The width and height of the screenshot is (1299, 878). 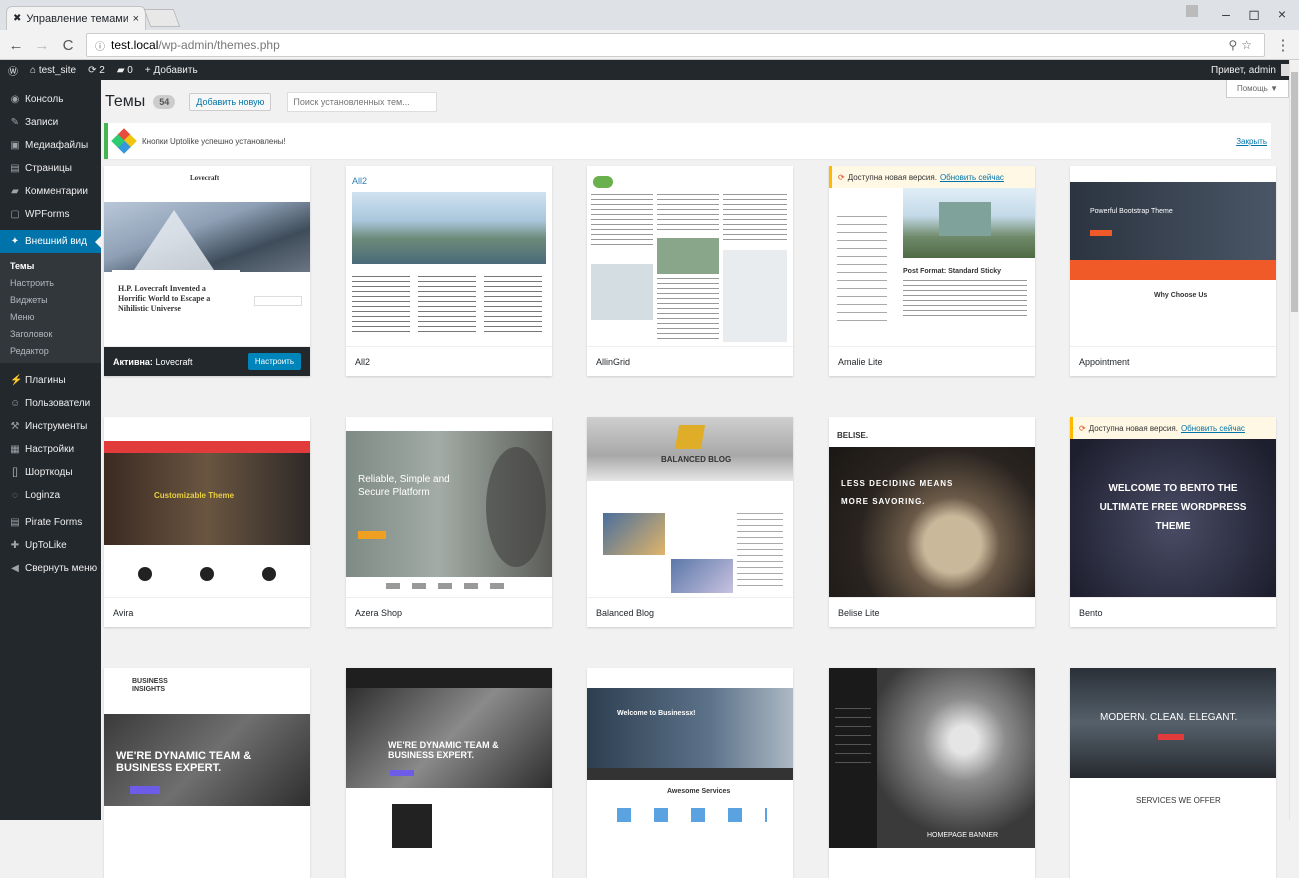 What do you see at coordinates (230, 102) in the screenshot?
I see `add-new-theme-button: Добавить новую` at bounding box center [230, 102].